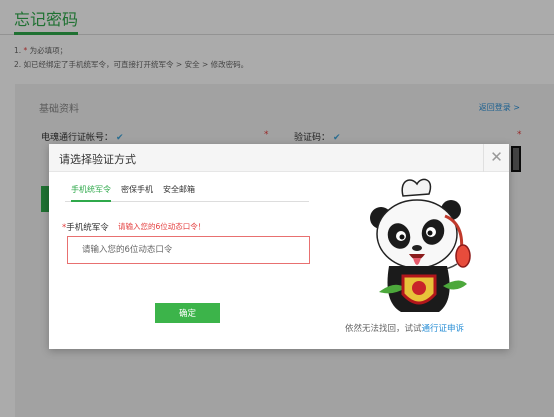 The image size is (554, 417). What do you see at coordinates (188, 250) in the screenshot?
I see `token-input` at bounding box center [188, 250].